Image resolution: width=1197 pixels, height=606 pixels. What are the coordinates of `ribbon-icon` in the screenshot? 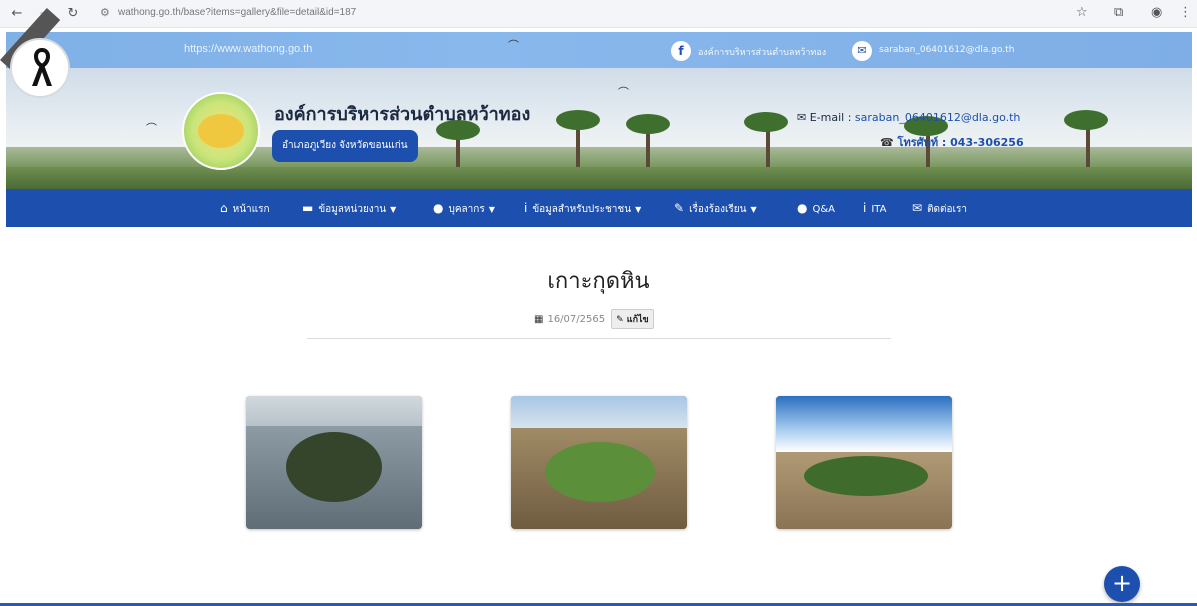 It's located at (42, 67).